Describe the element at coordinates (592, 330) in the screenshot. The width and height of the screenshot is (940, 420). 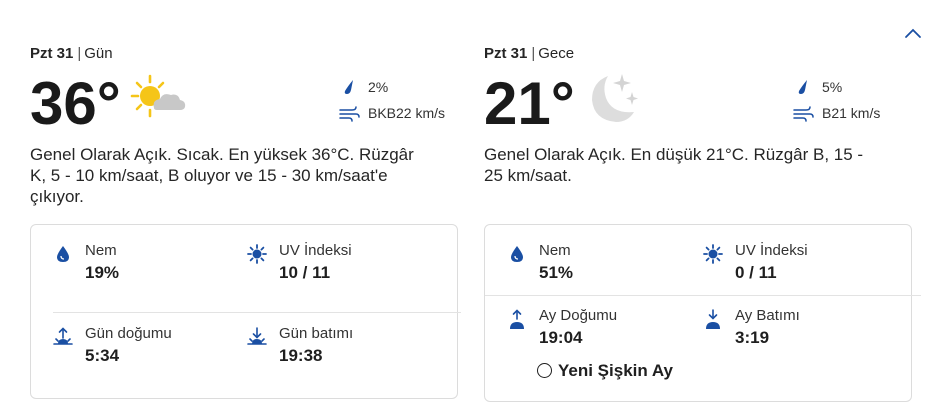
I see `moonrise-cell: Ay Doğumu 19:04` at that location.